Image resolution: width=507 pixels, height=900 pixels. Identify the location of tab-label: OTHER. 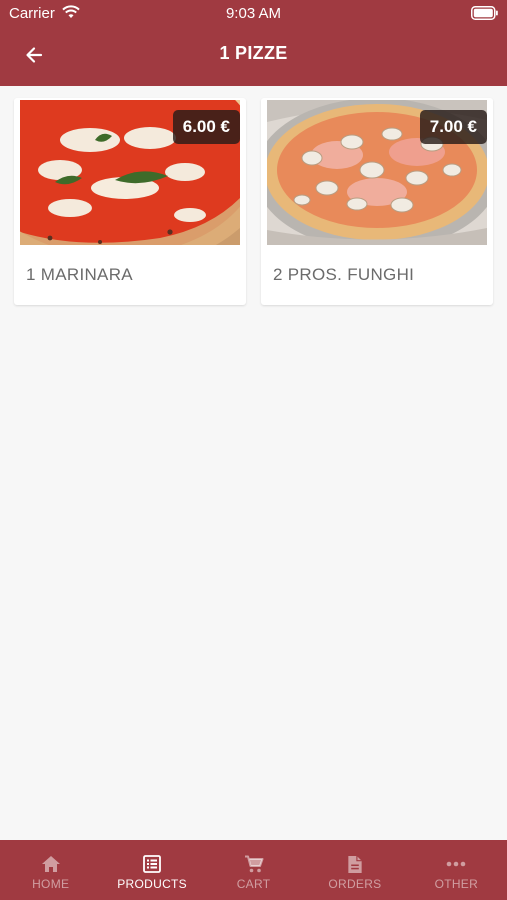
(456, 884).